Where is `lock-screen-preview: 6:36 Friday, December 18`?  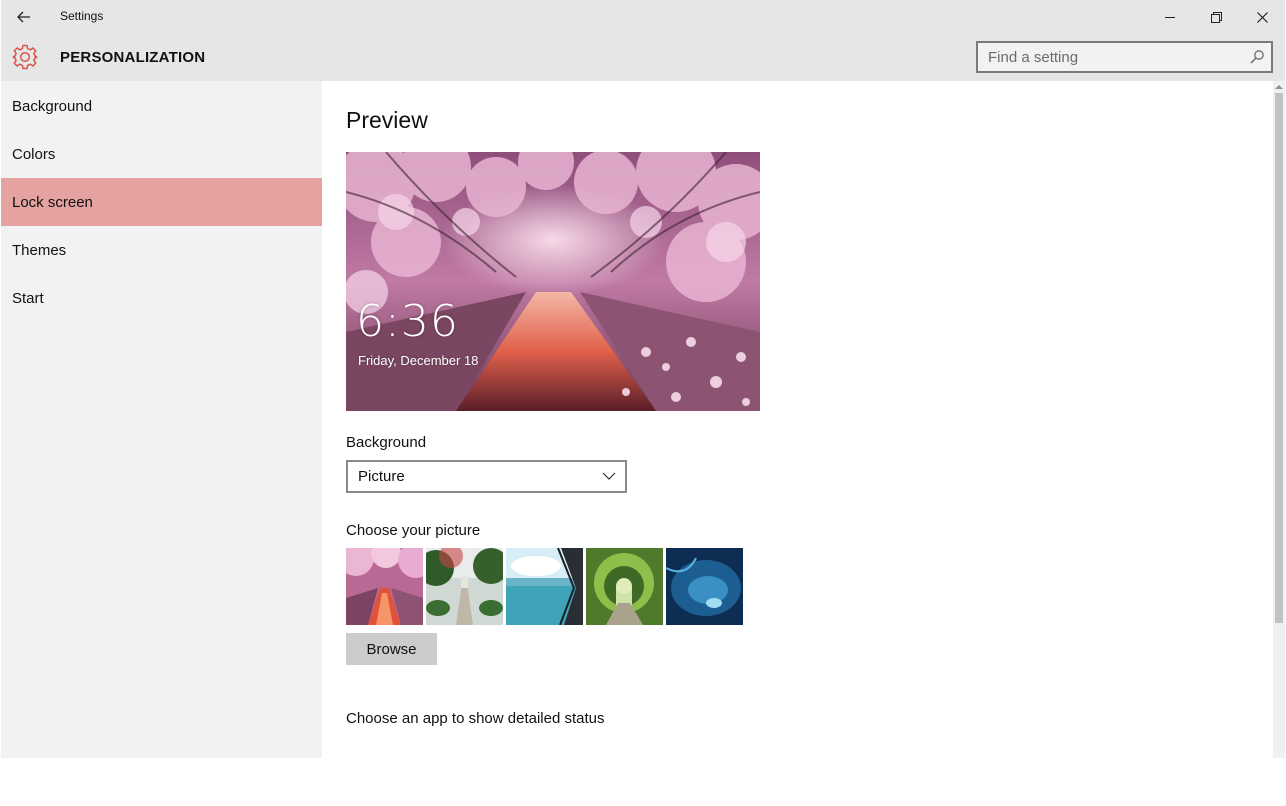
lock-screen-preview: 6:36 Friday, December 18 is located at coordinates (553, 281).